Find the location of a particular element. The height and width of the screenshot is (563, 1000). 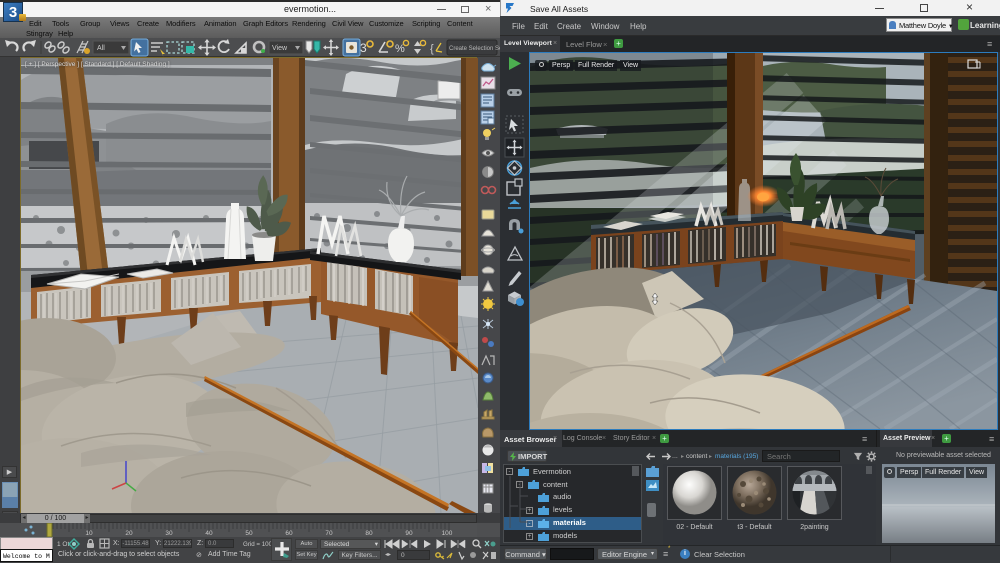

svg-text: 100 is located at coordinates (447, 533).